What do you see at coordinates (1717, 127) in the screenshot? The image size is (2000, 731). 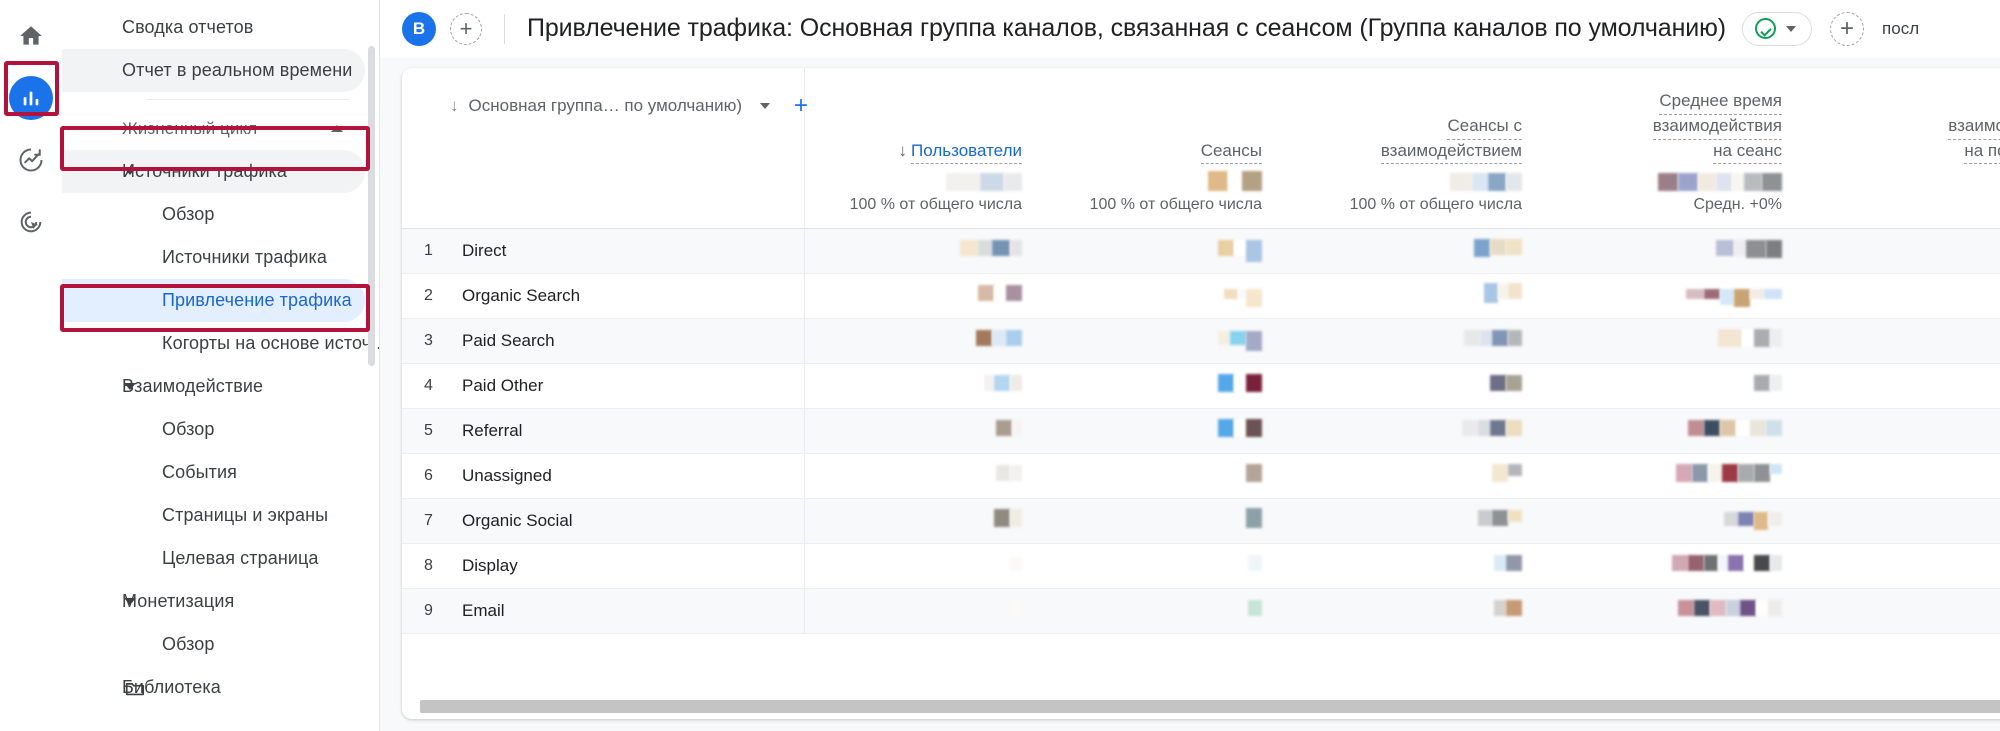 I see `metric-header-label-line2: взаимодействия` at bounding box center [1717, 127].